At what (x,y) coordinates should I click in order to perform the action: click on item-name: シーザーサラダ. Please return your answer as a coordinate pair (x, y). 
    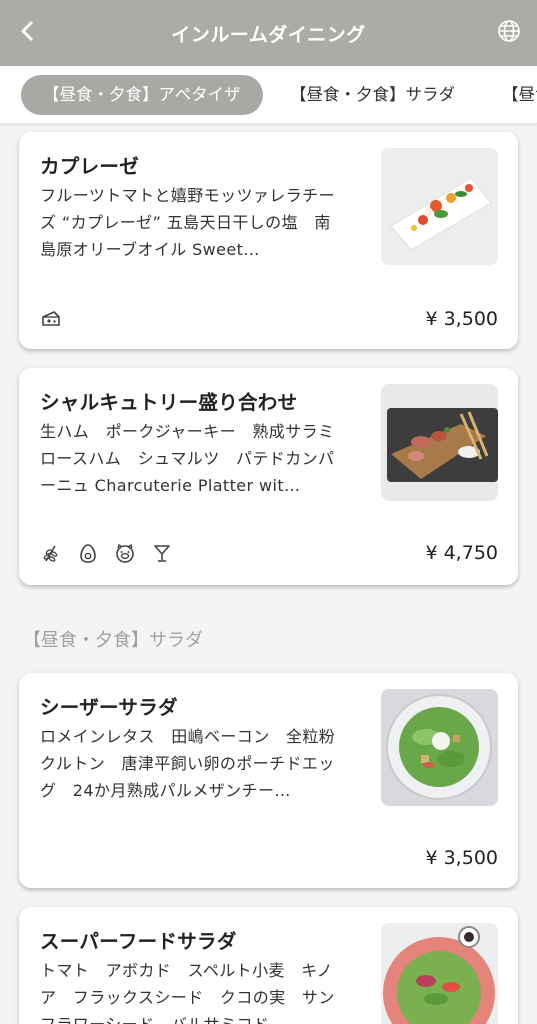
    Looking at the image, I should click on (109, 707).